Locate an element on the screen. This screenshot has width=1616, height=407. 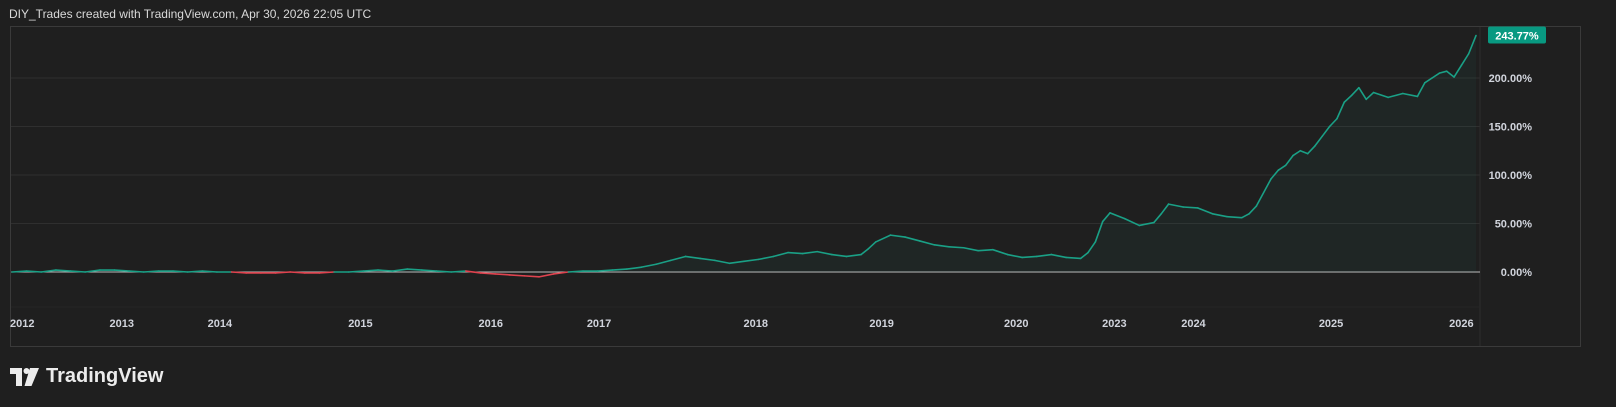
x-tick-label: 2025 is located at coordinates (1331, 324).